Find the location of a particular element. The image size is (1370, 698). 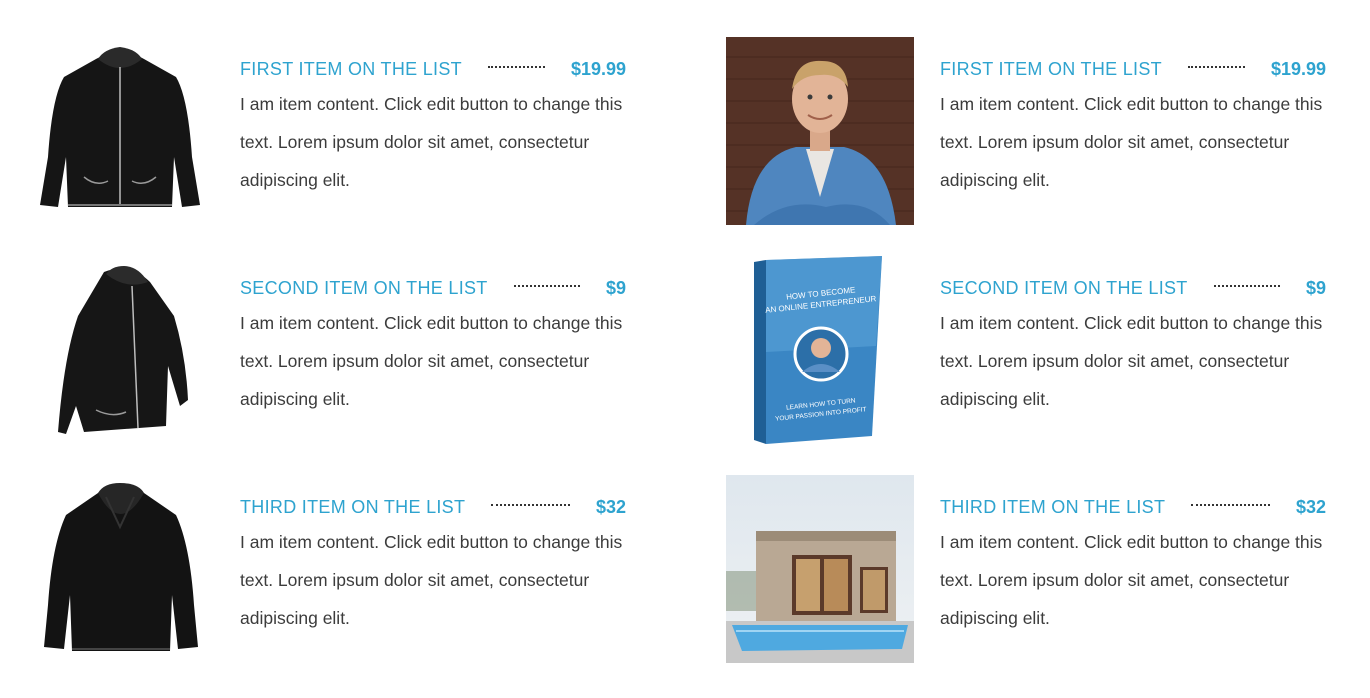

portrait-photo is located at coordinates (820, 131).